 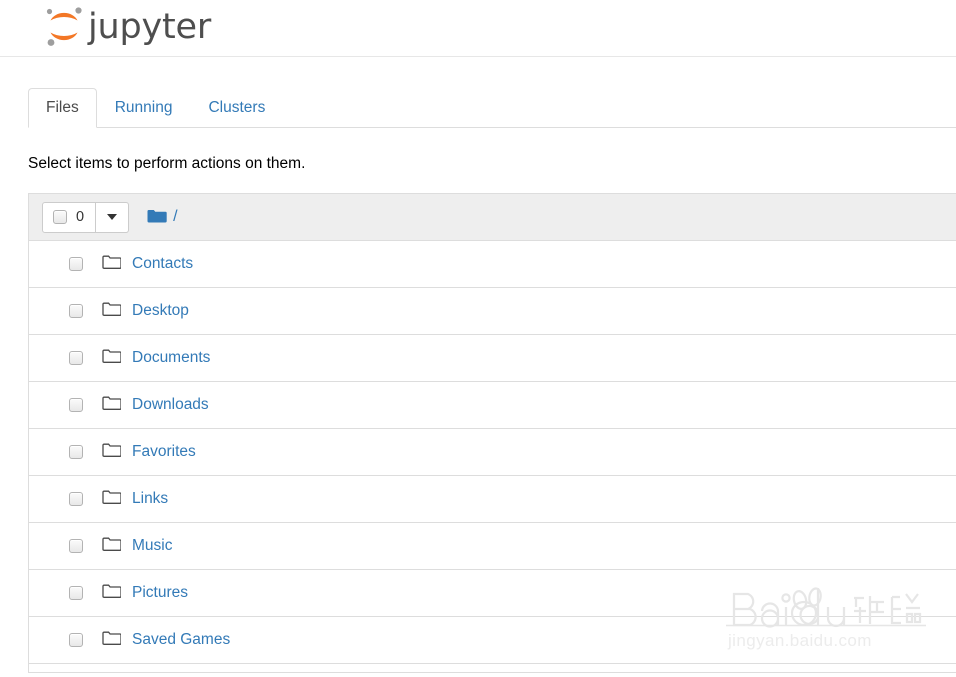 I want to click on file-name-link: Downloads, so click(x=170, y=405).